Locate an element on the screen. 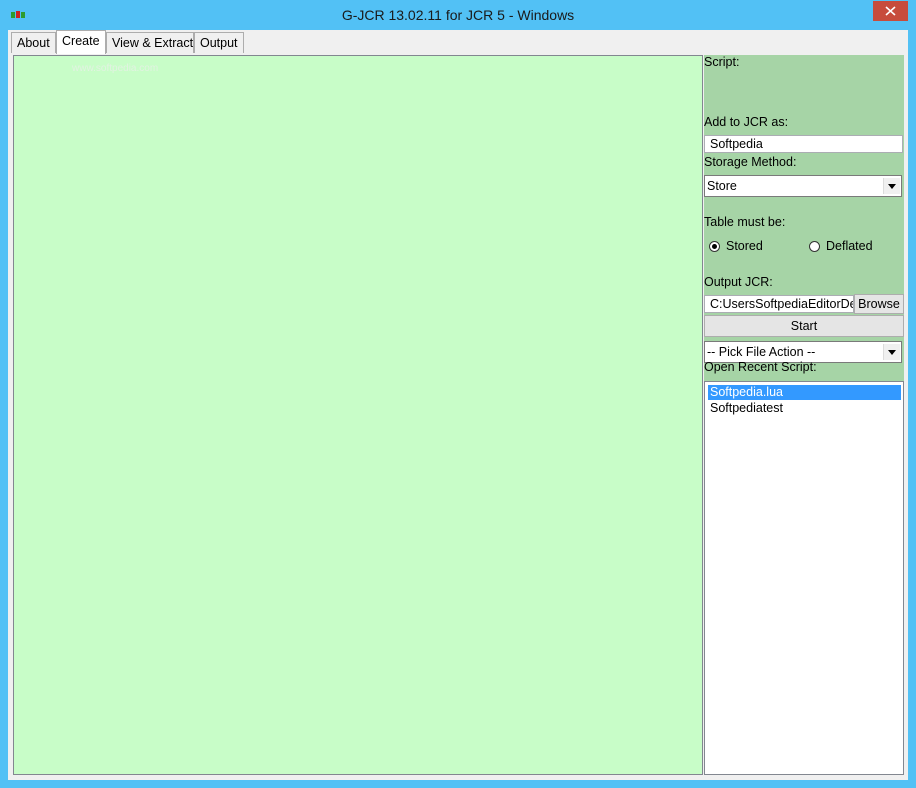 The height and width of the screenshot is (788, 916). output-jcr-label: Output JCR: is located at coordinates (738, 282).